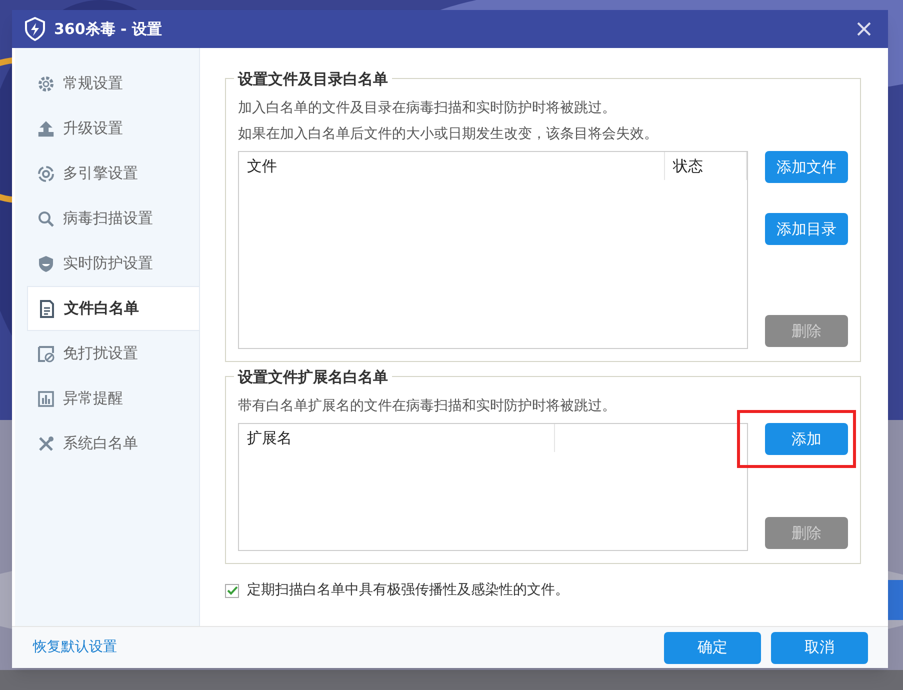  What do you see at coordinates (113, 308) in the screenshot?
I see `sidebar-item: 文件白名单` at bounding box center [113, 308].